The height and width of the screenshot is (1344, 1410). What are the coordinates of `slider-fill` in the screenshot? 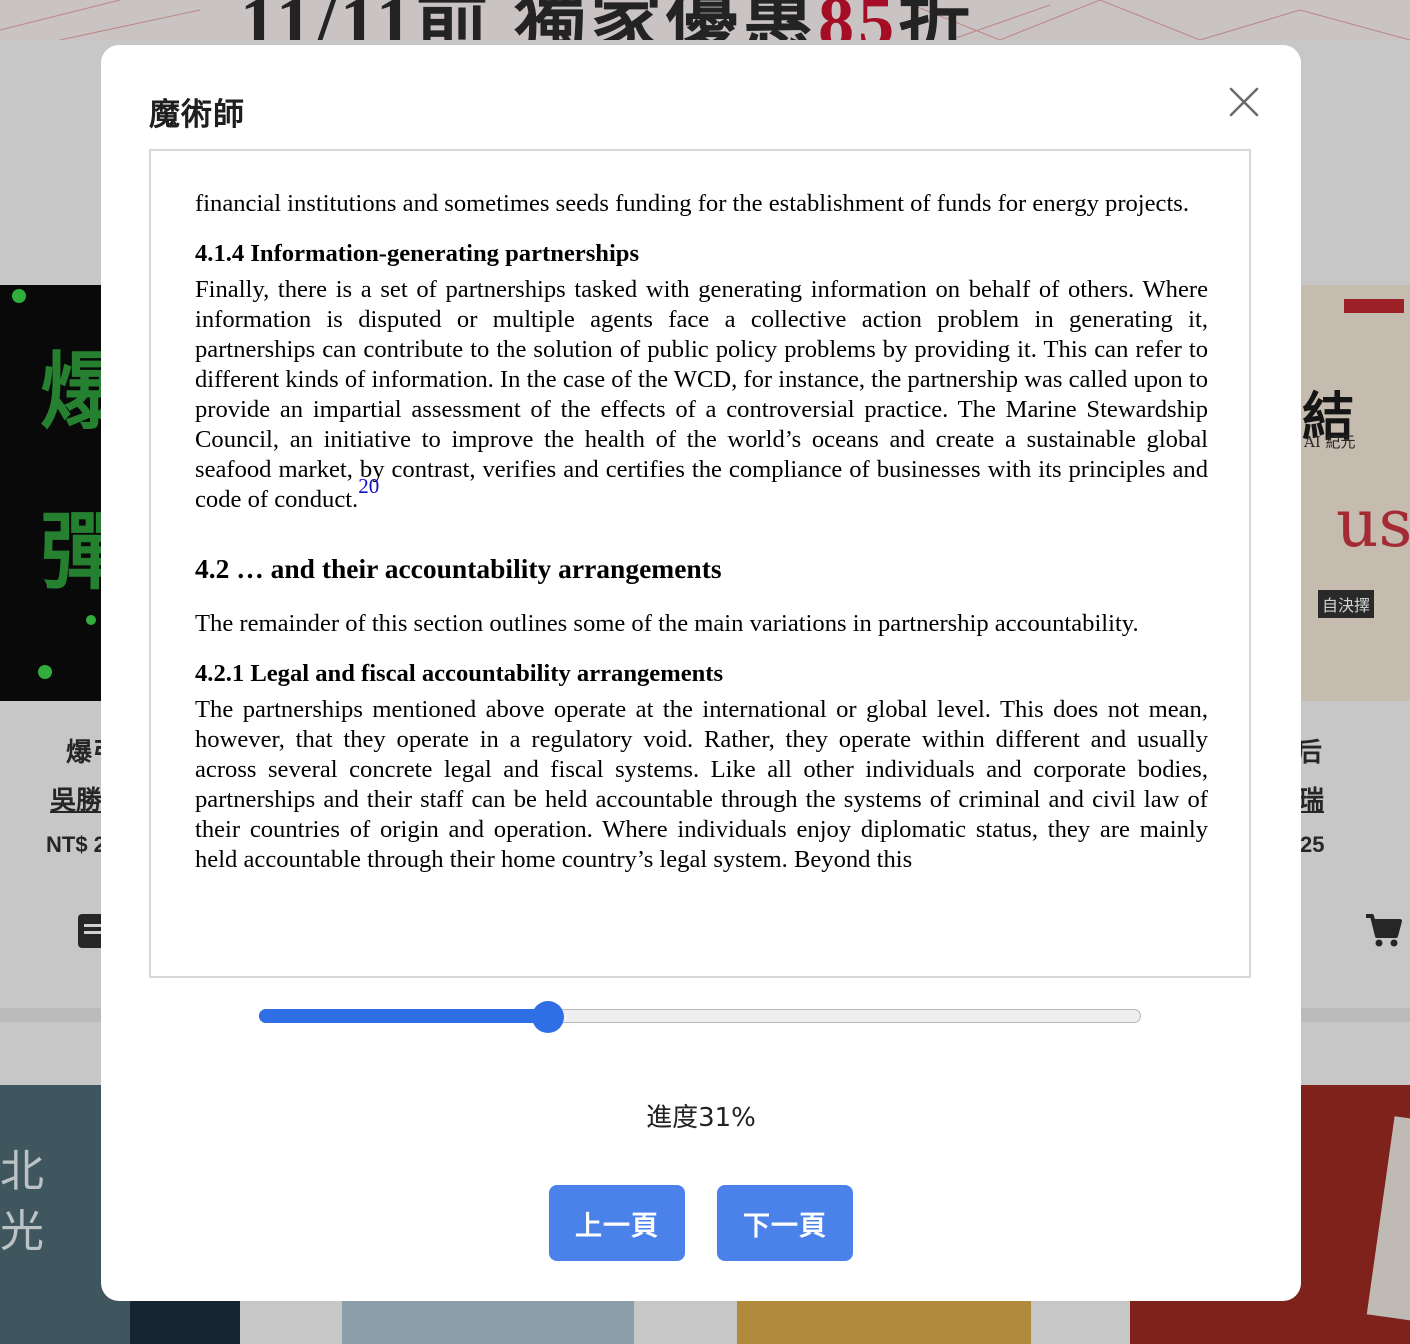 It's located at (404, 1016).